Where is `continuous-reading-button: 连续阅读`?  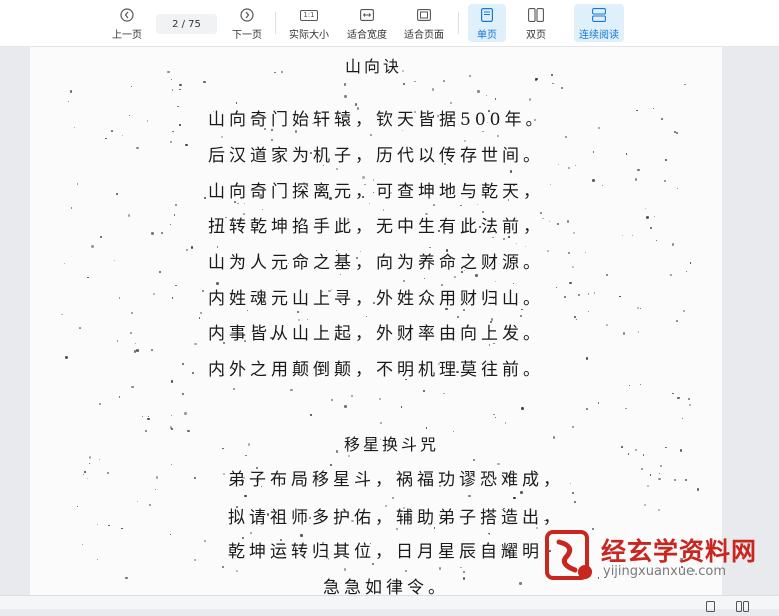
continuous-reading-button: 连续阅读 is located at coordinates (599, 23).